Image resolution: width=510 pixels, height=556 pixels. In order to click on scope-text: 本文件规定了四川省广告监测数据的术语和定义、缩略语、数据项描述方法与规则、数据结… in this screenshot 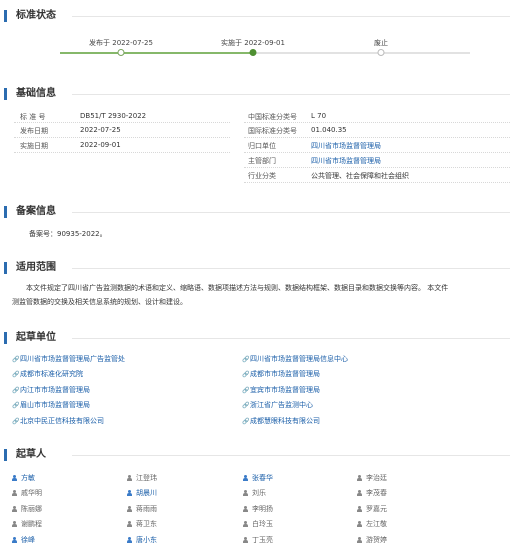, I will do `click(255, 297)`.